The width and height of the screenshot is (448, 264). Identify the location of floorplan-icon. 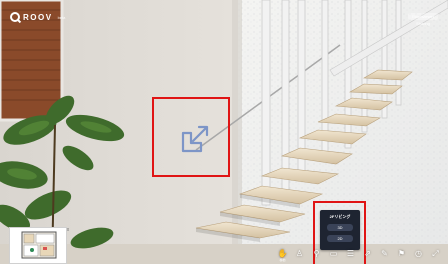
(39, 245).